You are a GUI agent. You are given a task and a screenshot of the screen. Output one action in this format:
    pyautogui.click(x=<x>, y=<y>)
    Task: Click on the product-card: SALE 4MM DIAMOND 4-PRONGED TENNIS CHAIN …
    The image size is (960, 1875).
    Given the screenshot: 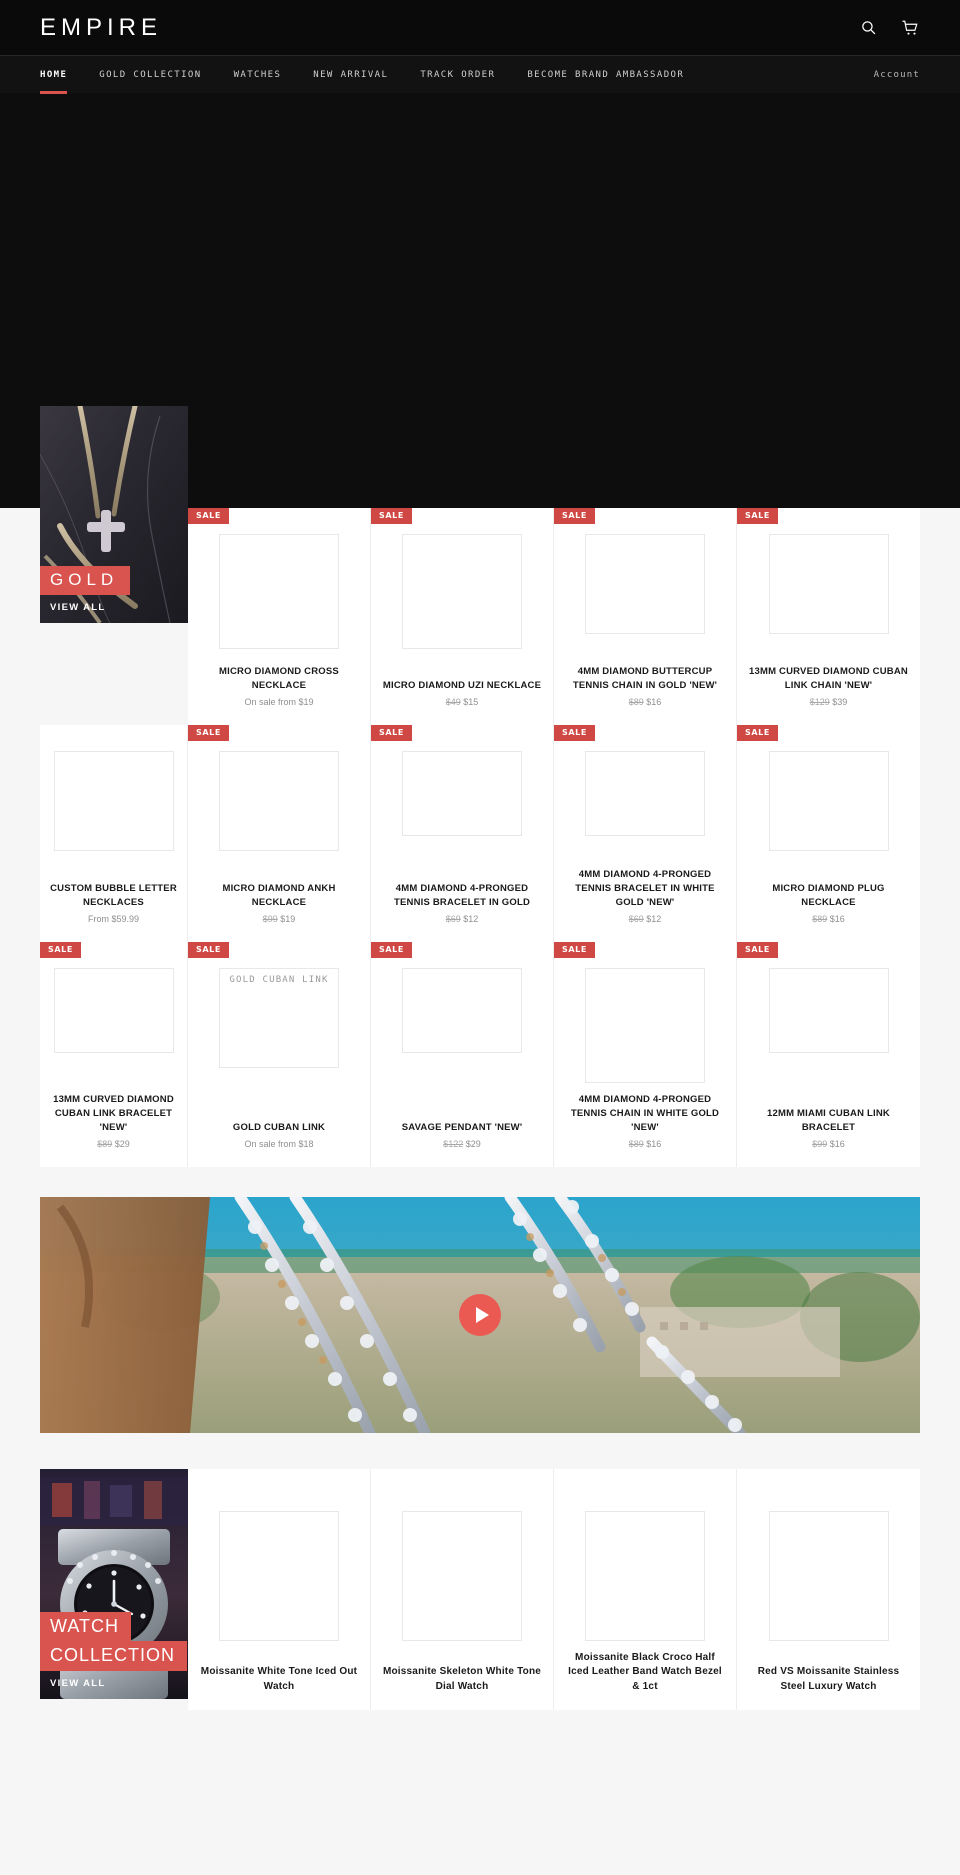 What is the action you would take?
    pyautogui.click(x=645, y=1054)
    